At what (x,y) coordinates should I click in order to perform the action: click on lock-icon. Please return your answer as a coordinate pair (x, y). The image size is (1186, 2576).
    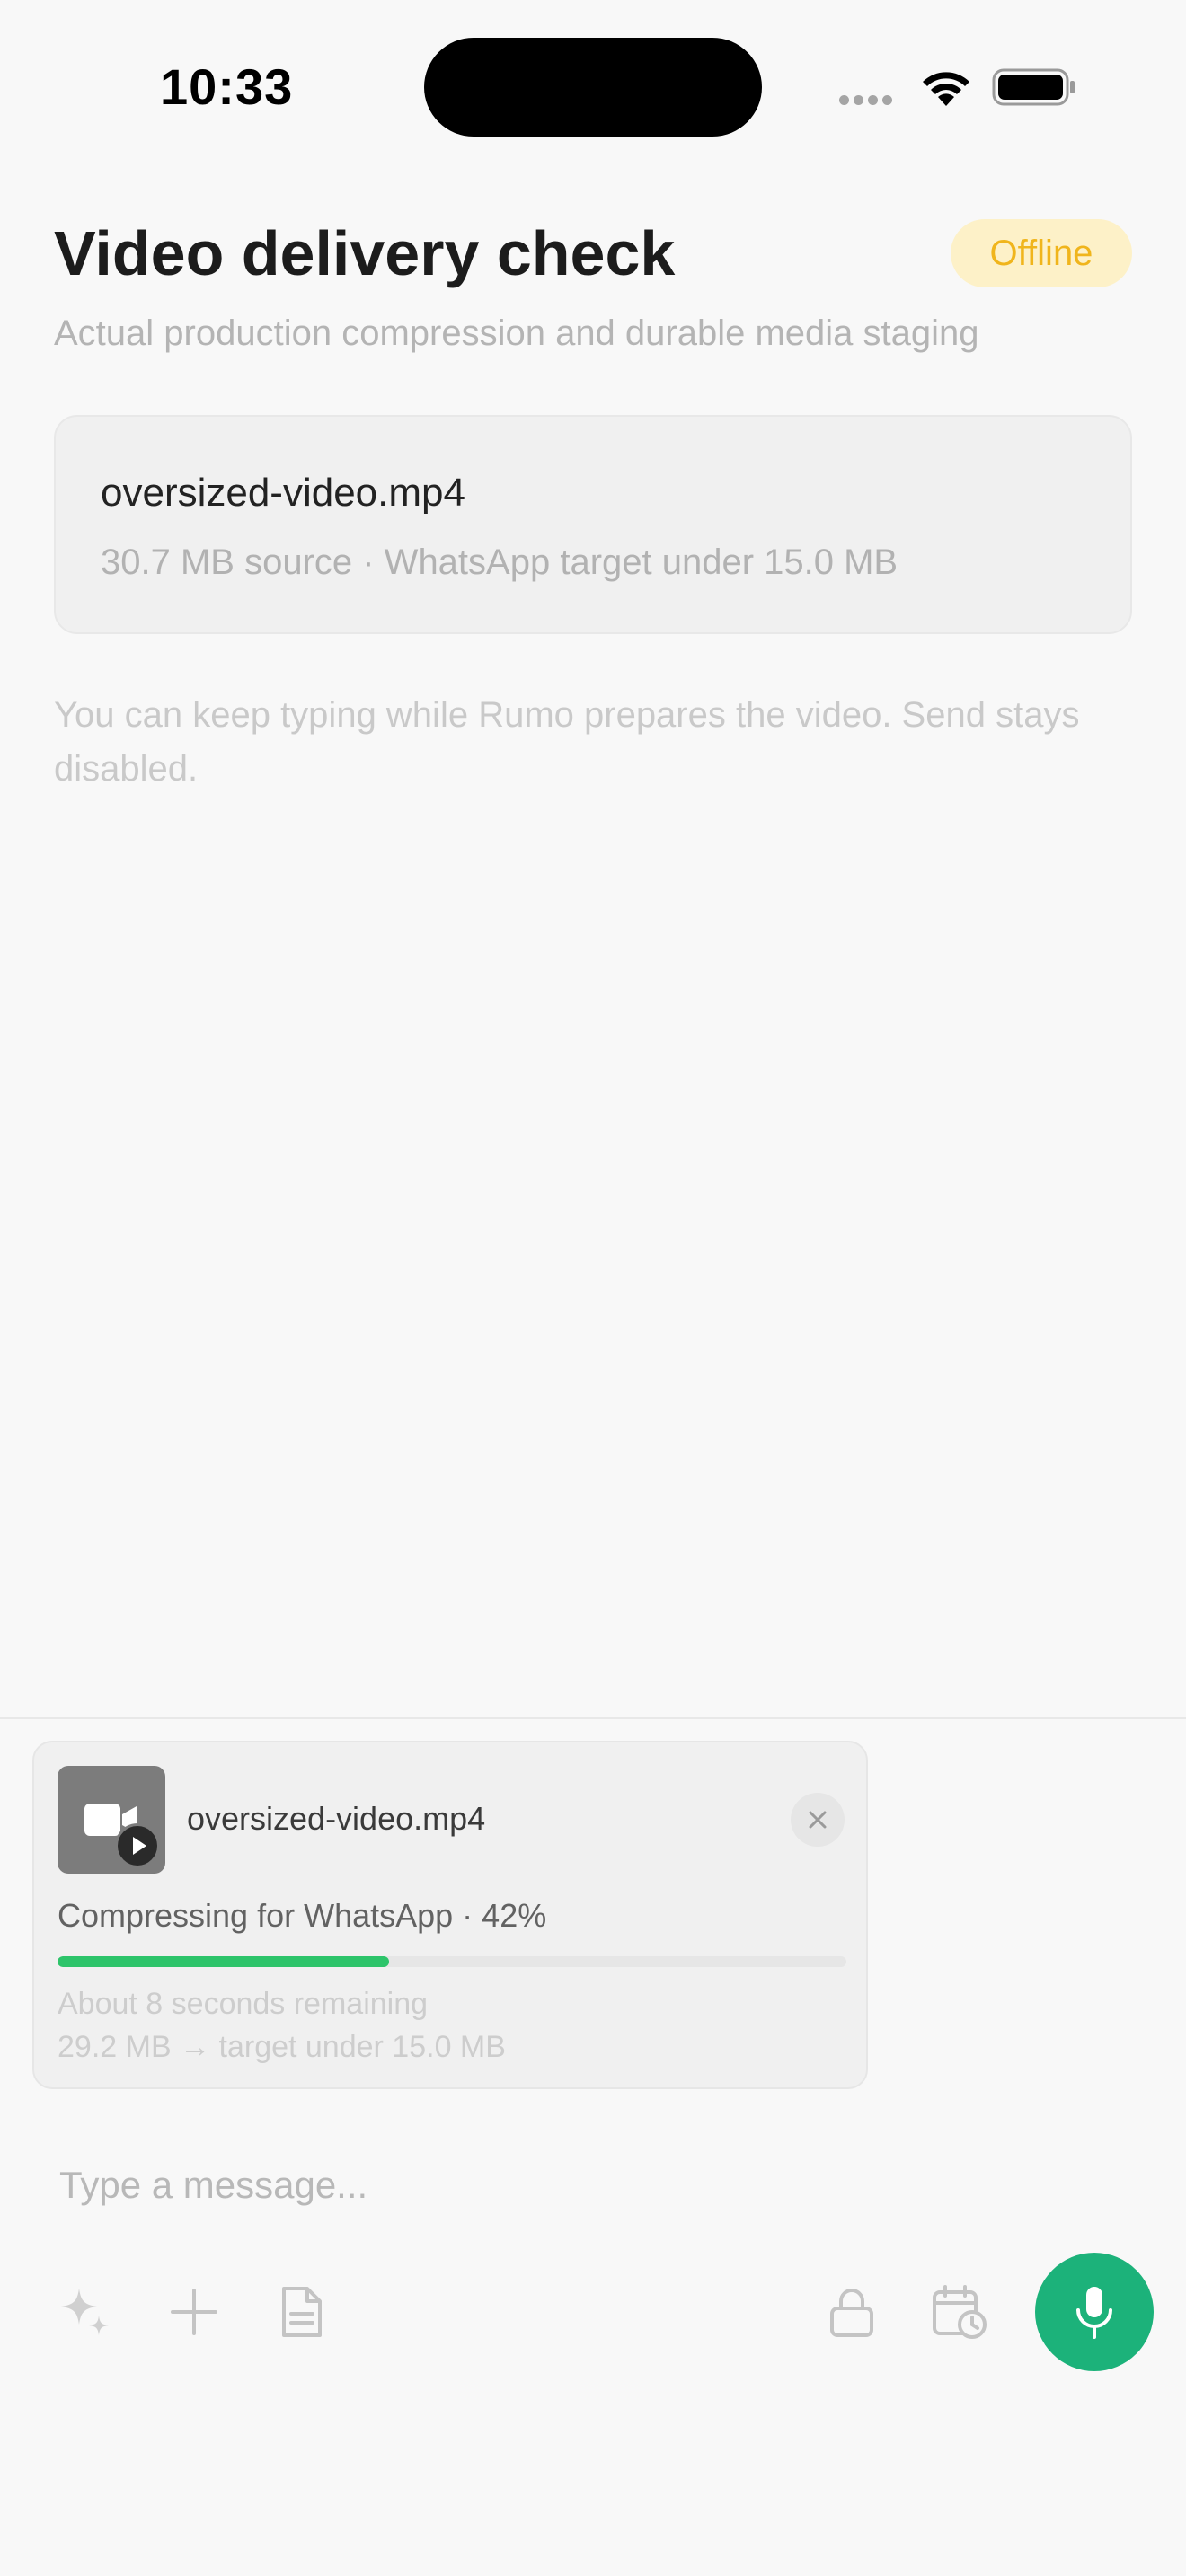
    Looking at the image, I should click on (851, 2313).